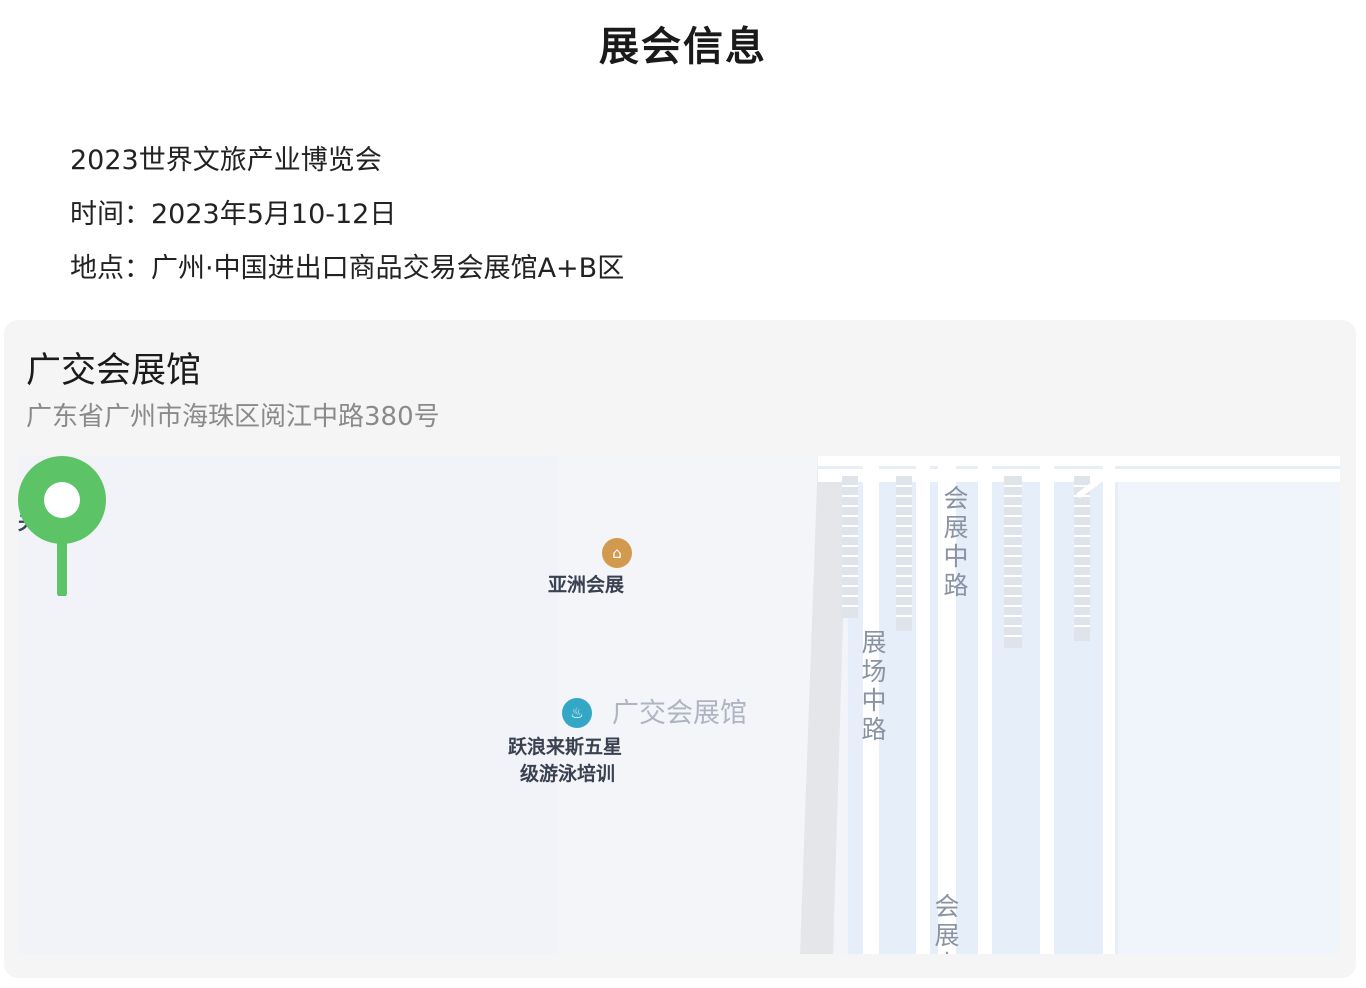 The width and height of the screenshot is (1366, 988). What do you see at coordinates (565, 745) in the screenshot?
I see `poi-swim-label-1: 跃浪来斯五星` at bounding box center [565, 745].